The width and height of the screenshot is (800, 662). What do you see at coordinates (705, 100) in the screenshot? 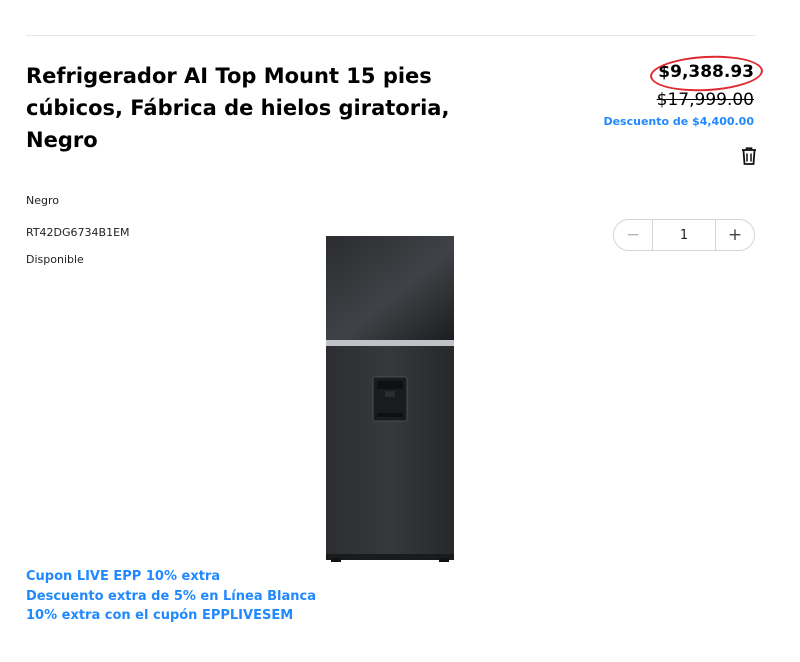
I see `original-price: $17,999.00` at bounding box center [705, 100].